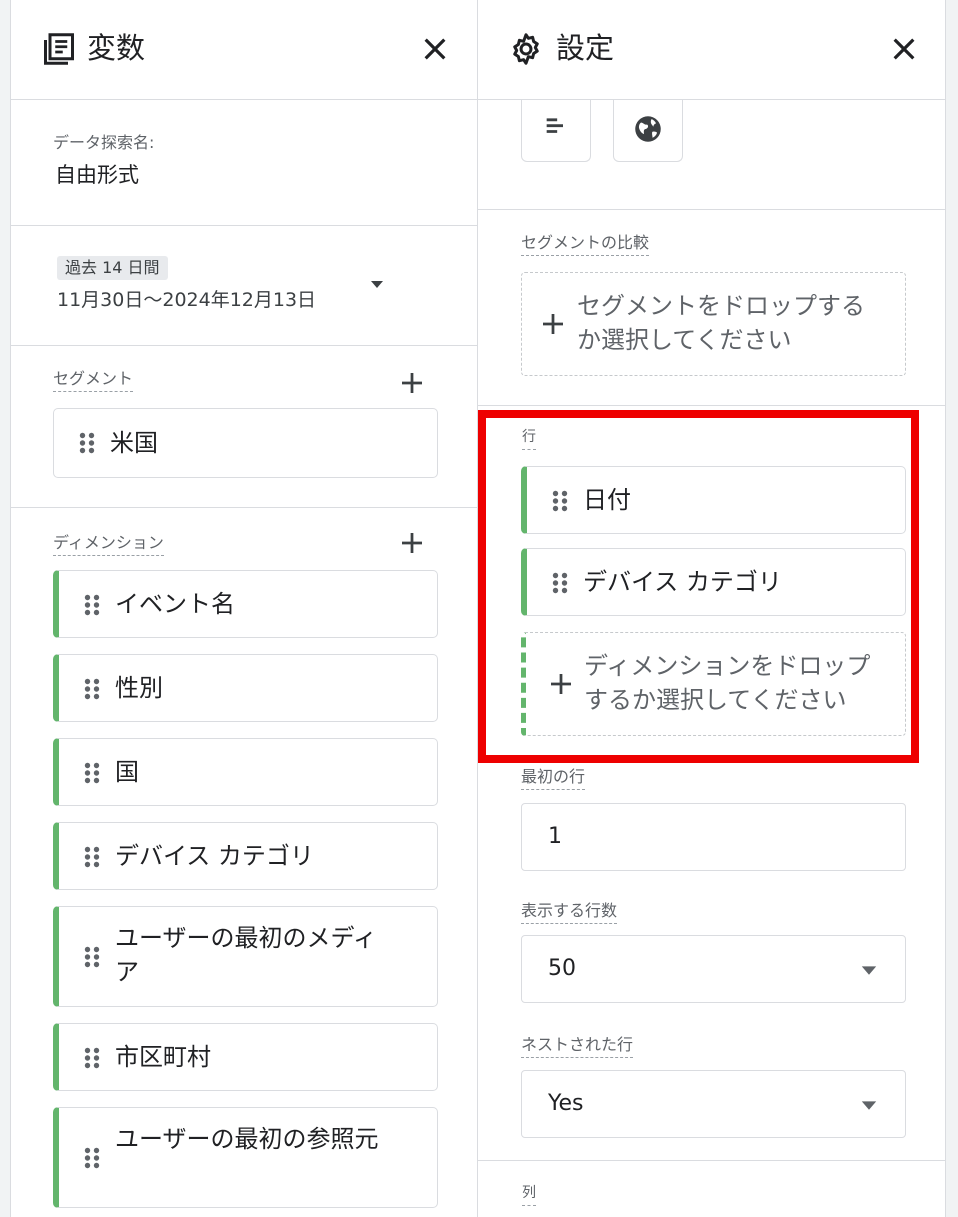 This screenshot has width=958, height=1217. I want to click on variables-title: 変数, so click(116, 48).